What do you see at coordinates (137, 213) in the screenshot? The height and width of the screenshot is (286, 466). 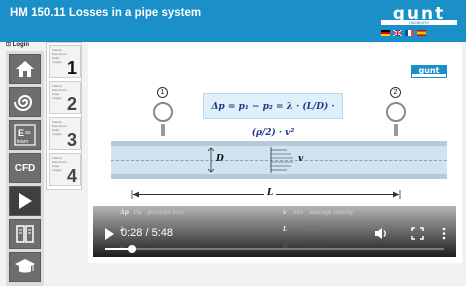 I see `legend-unit: Pa` at bounding box center [137, 213].